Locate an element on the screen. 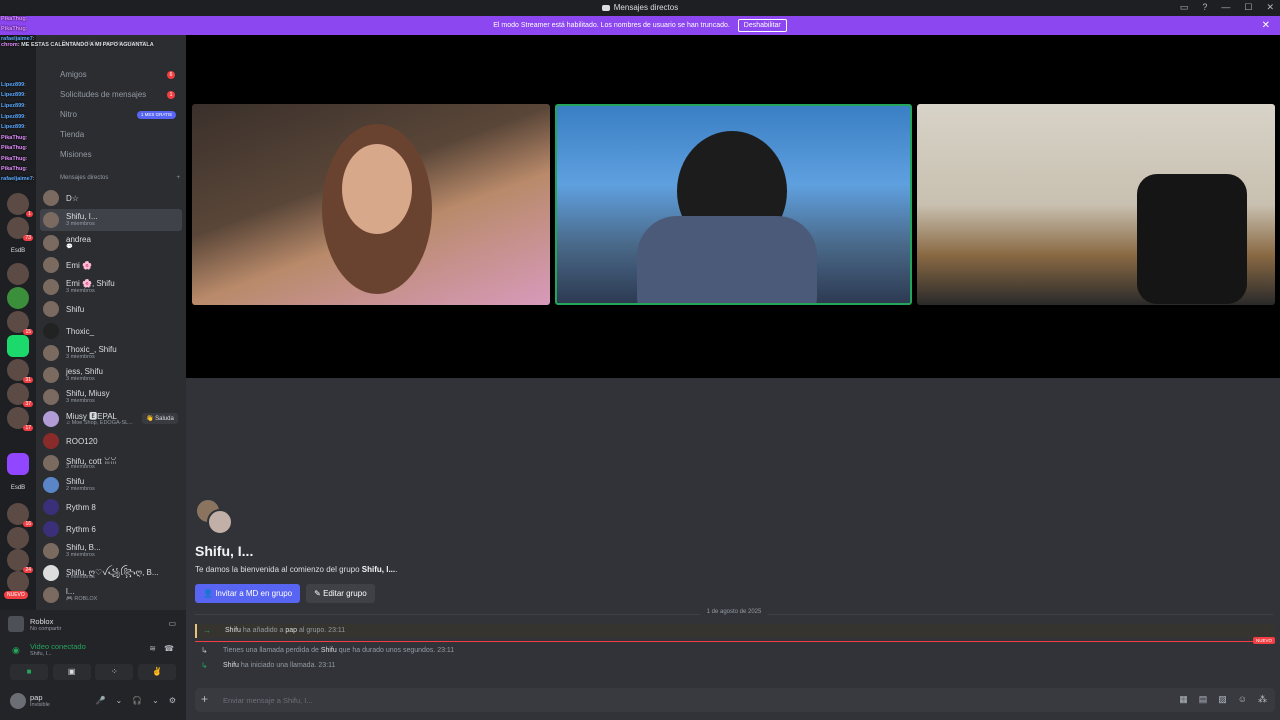 The image size is (1280, 720). maximize-button: ☐ is located at coordinates (1248, 7).